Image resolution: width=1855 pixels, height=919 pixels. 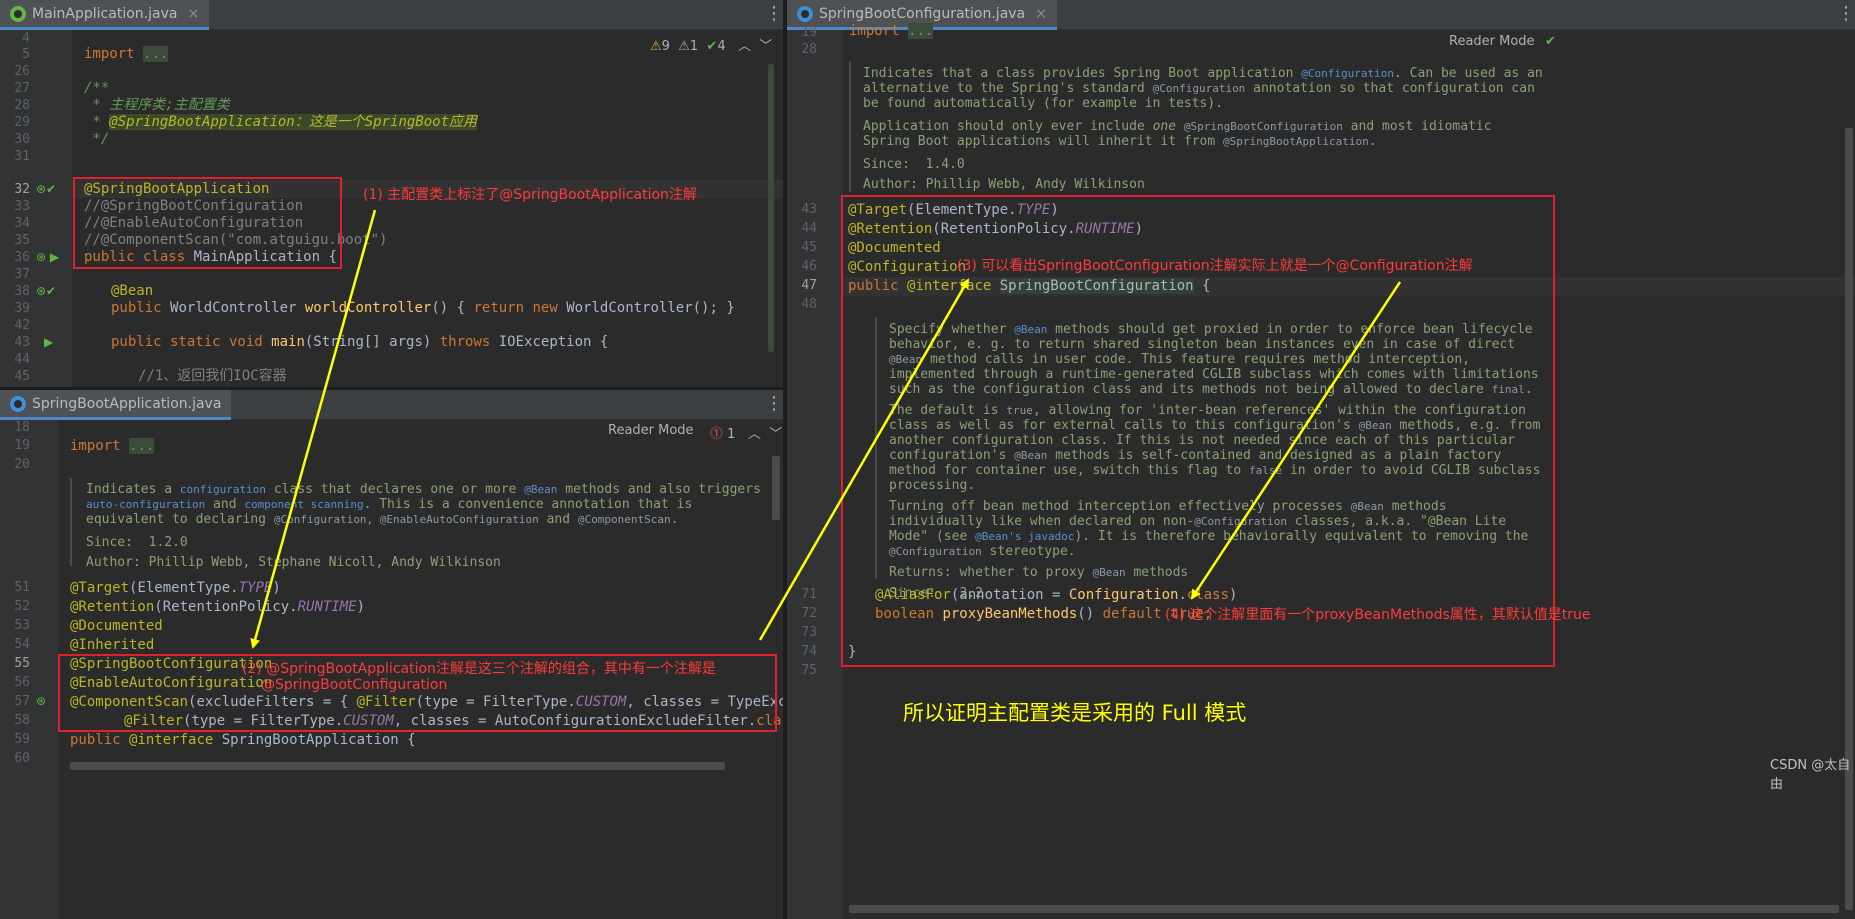 I want to click on tab-label: SpringBootConfiguration.java, so click(x=922, y=13).